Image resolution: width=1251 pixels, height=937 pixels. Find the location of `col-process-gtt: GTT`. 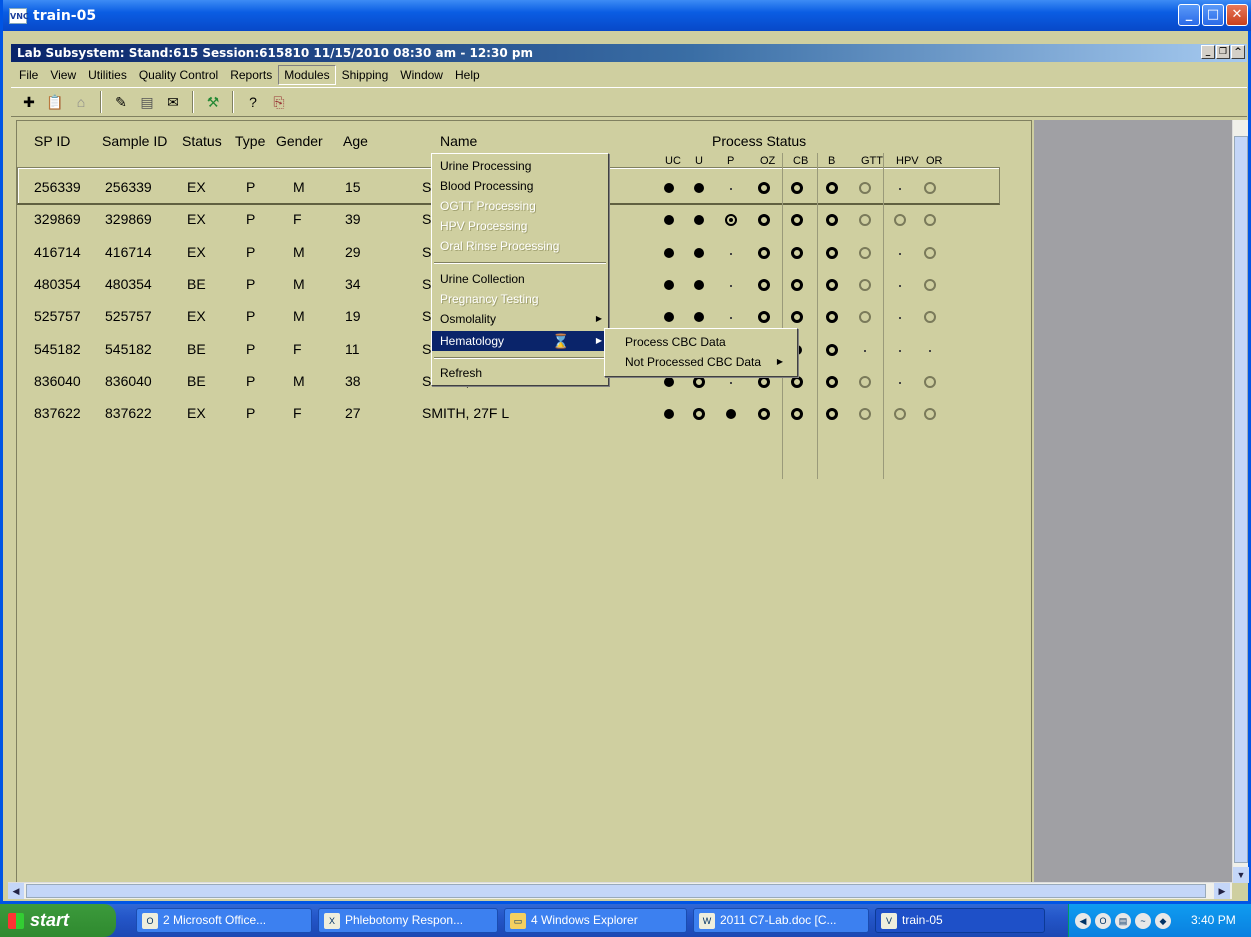

col-process-gtt: GTT is located at coordinates (872, 161).